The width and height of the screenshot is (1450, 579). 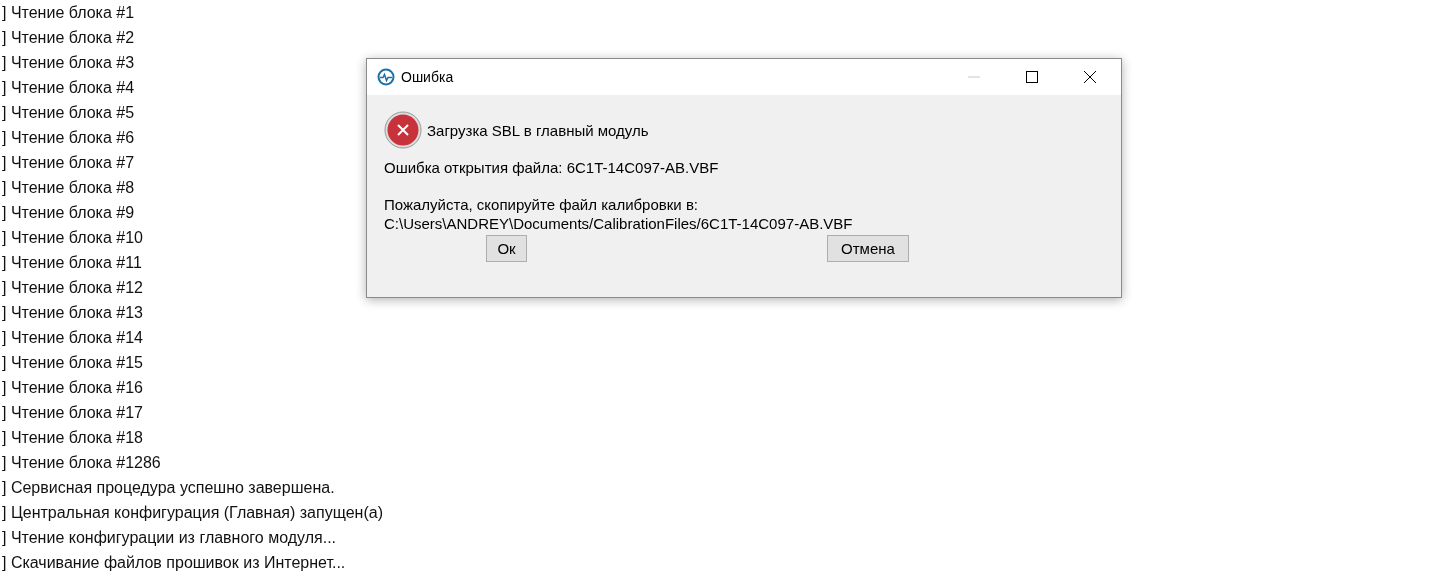 What do you see at coordinates (506, 248) in the screenshot?
I see `ok-button: Ок` at bounding box center [506, 248].